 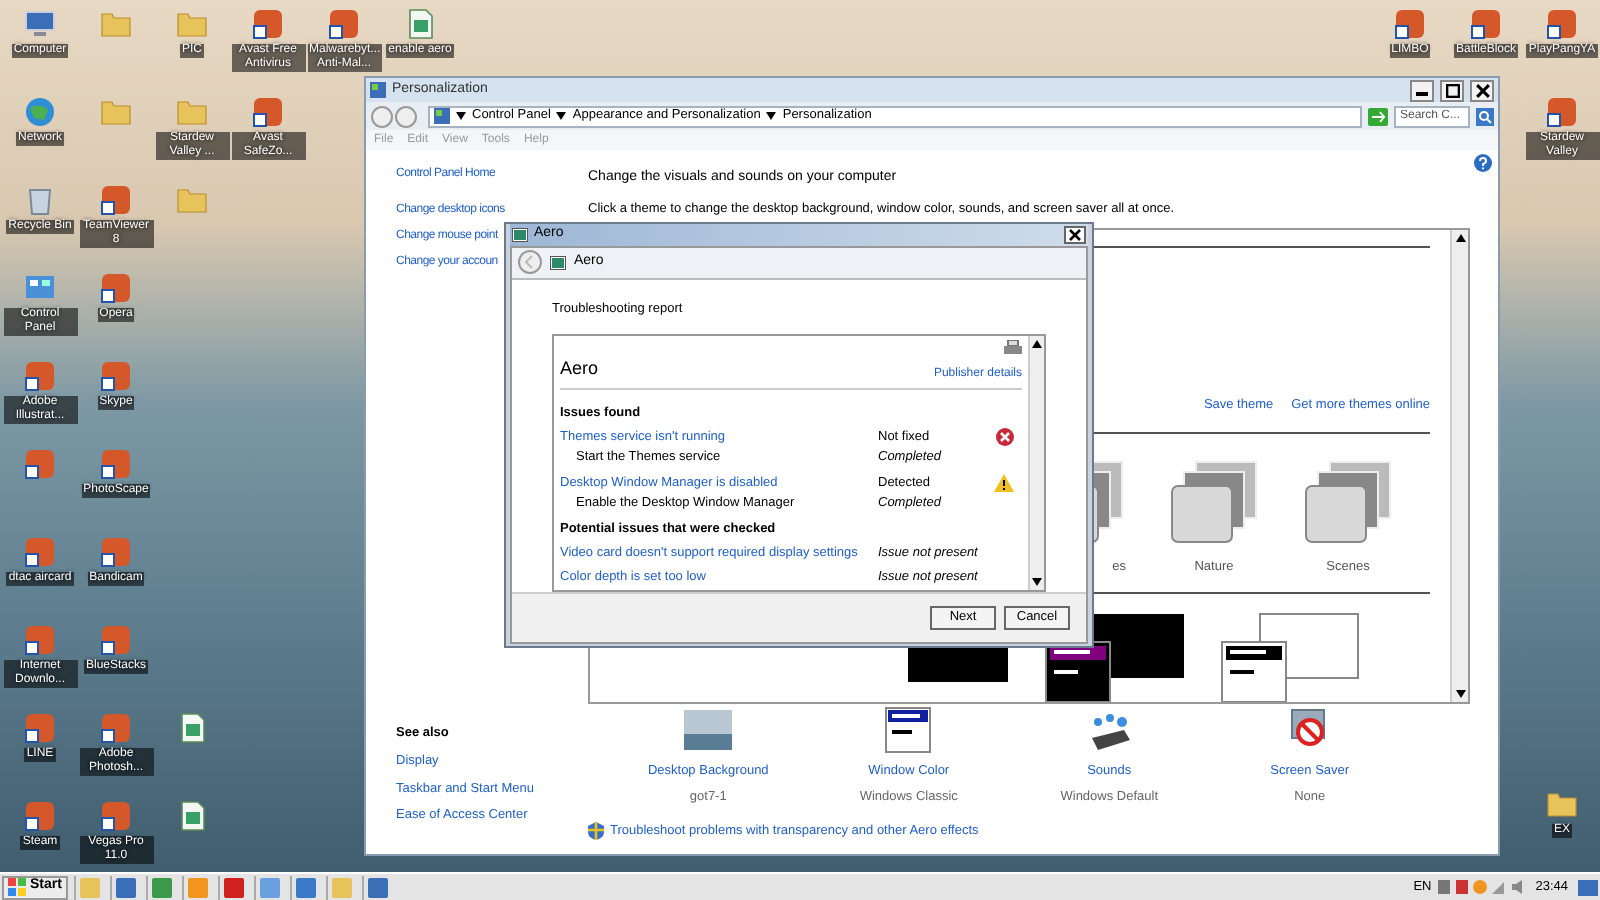 What do you see at coordinates (708, 730) in the screenshot?
I see `wallpaper-thumbnail-icon` at bounding box center [708, 730].